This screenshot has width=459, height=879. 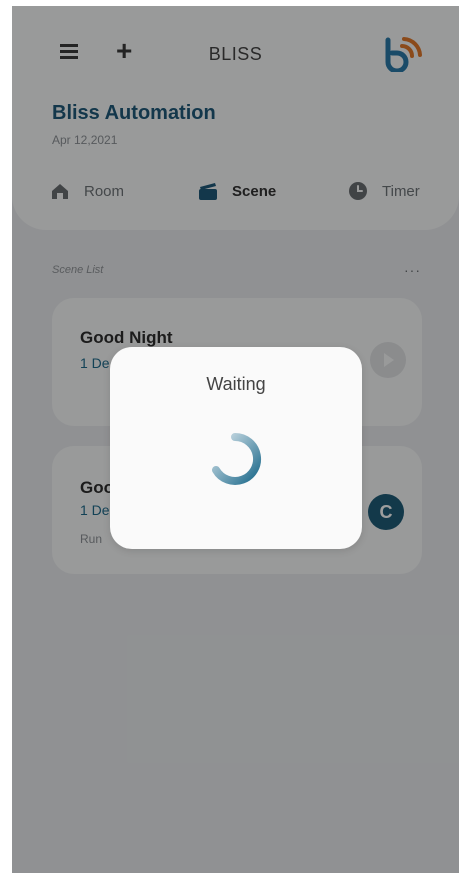 What do you see at coordinates (237, 458) in the screenshot?
I see `loading-spinner-icon` at bounding box center [237, 458].